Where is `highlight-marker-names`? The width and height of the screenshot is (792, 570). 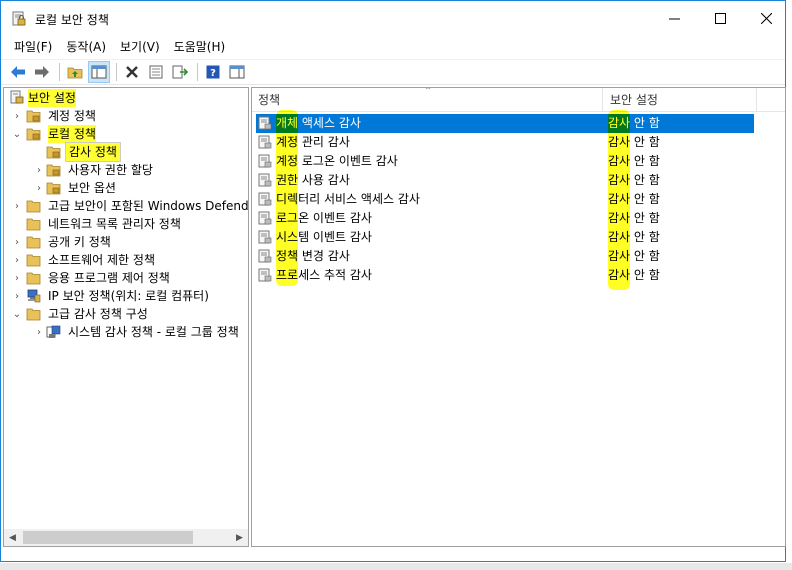 highlight-marker-names is located at coordinates (287, 198).